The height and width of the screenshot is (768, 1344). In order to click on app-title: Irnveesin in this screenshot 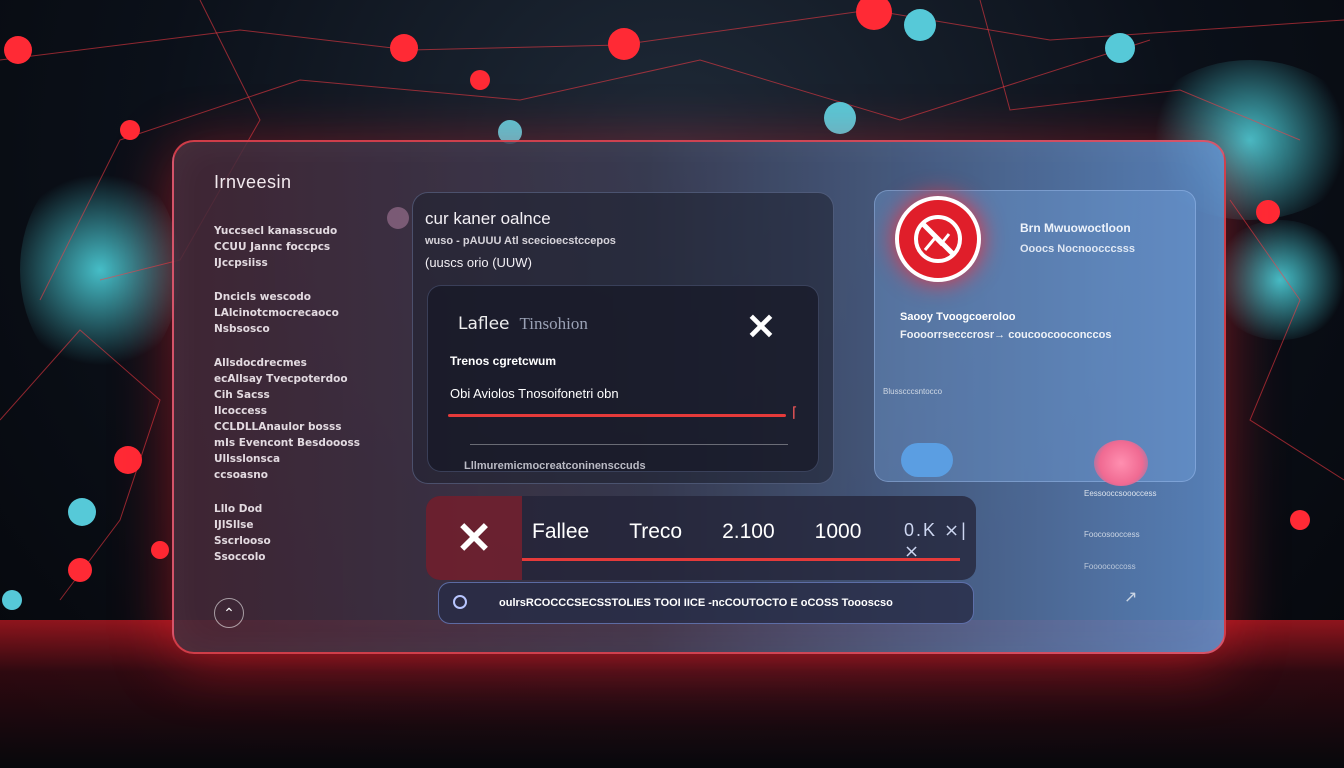, I will do `click(253, 182)`.